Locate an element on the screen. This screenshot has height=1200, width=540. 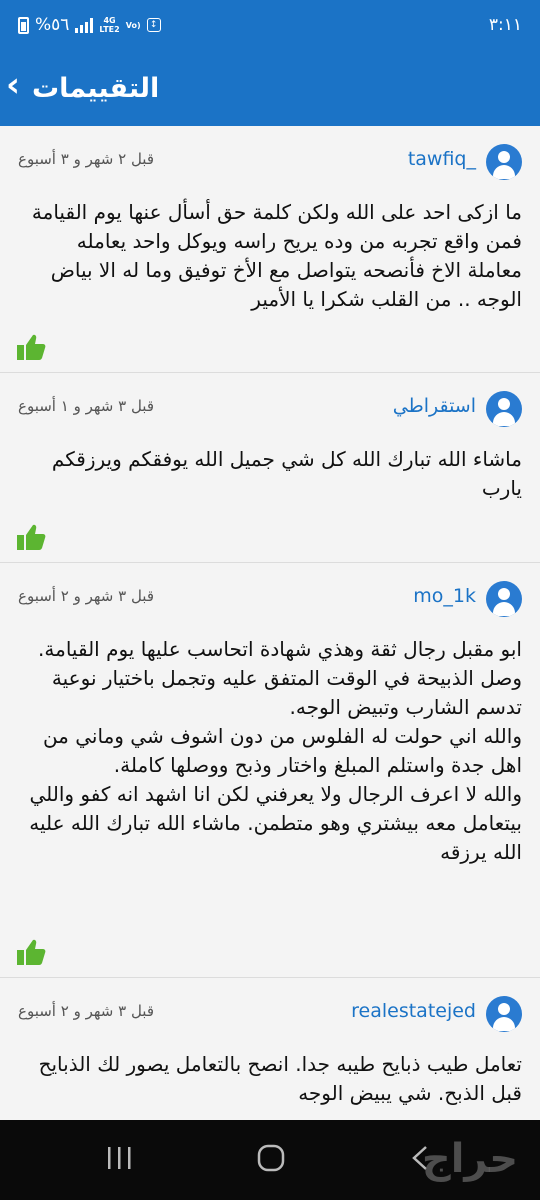
network-type: 4G LTE2 is located at coordinates (109, 25).